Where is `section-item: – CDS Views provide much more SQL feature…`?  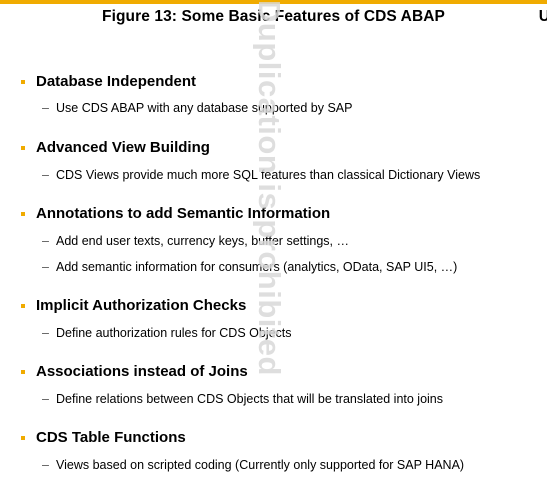 section-item: – CDS Views provide much more SQL feature… is located at coordinates (261, 175).